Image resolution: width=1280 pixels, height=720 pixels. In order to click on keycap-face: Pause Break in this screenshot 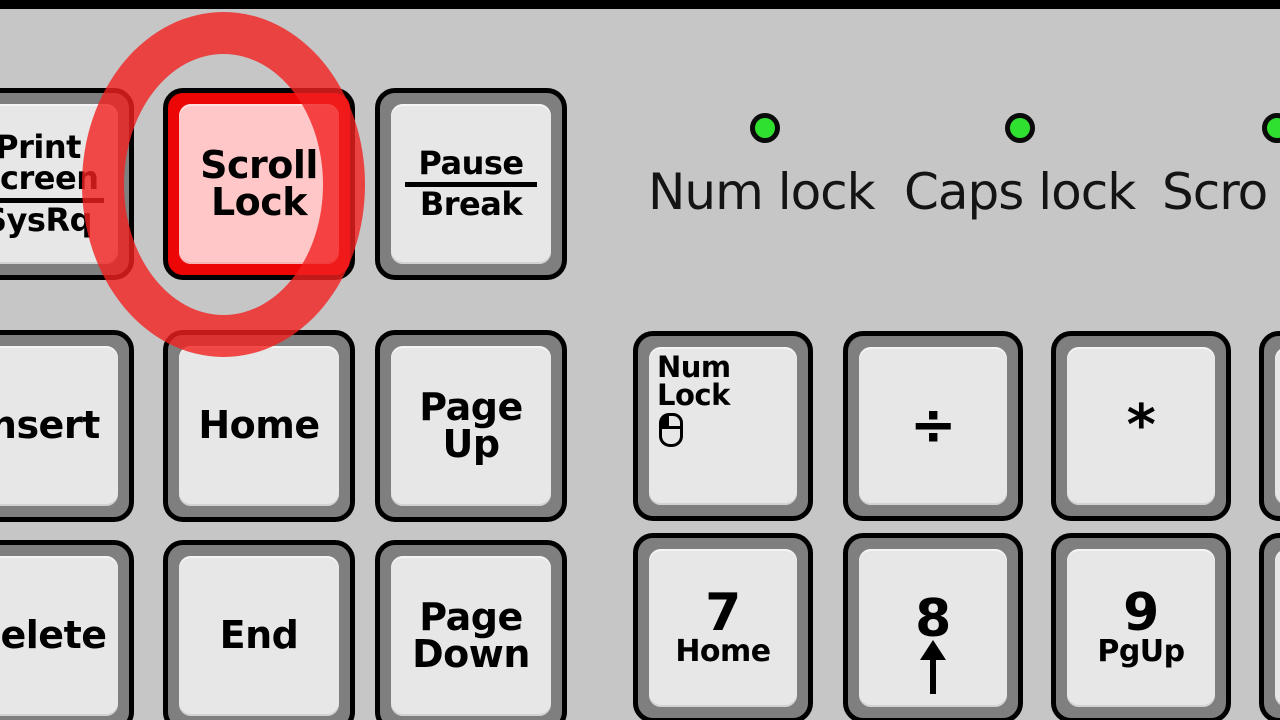, I will do `click(471, 184)`.